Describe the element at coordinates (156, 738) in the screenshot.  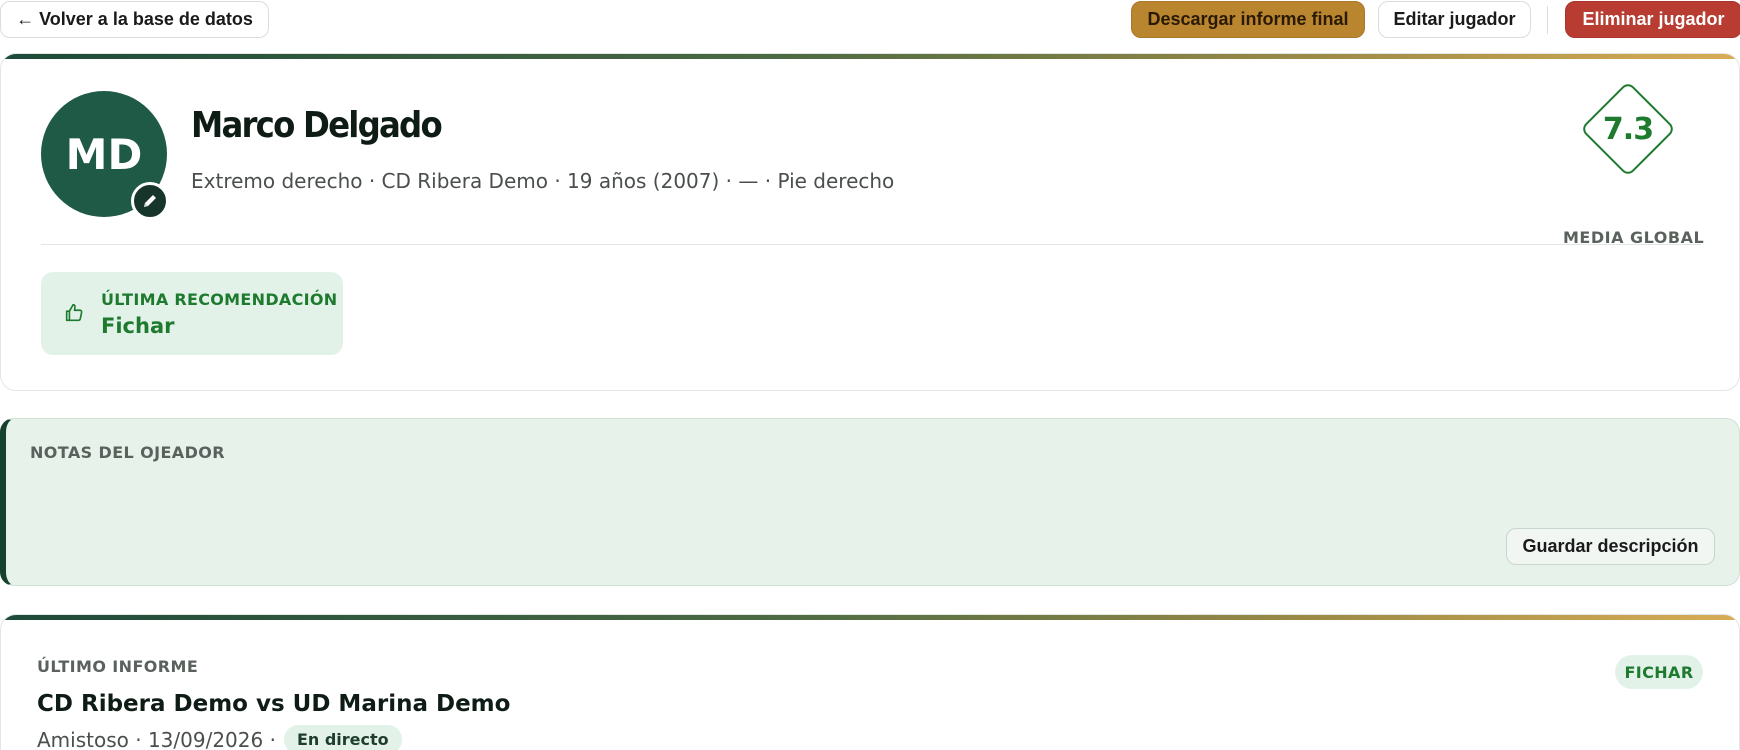
I see `report-meta-text: Amistoso · 13/09/2026 ·` at that location.